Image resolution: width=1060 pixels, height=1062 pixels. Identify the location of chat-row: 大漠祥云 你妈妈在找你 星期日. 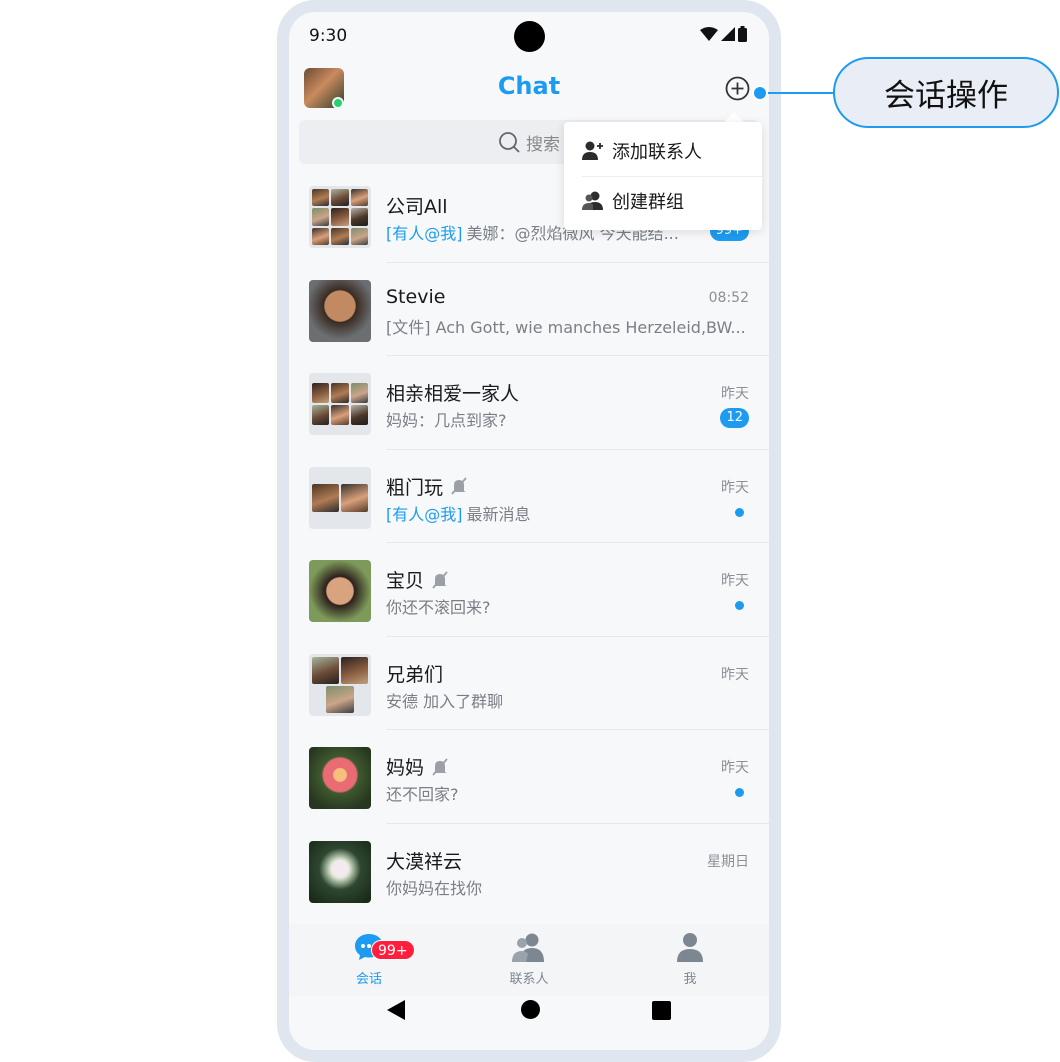
(529, 871).